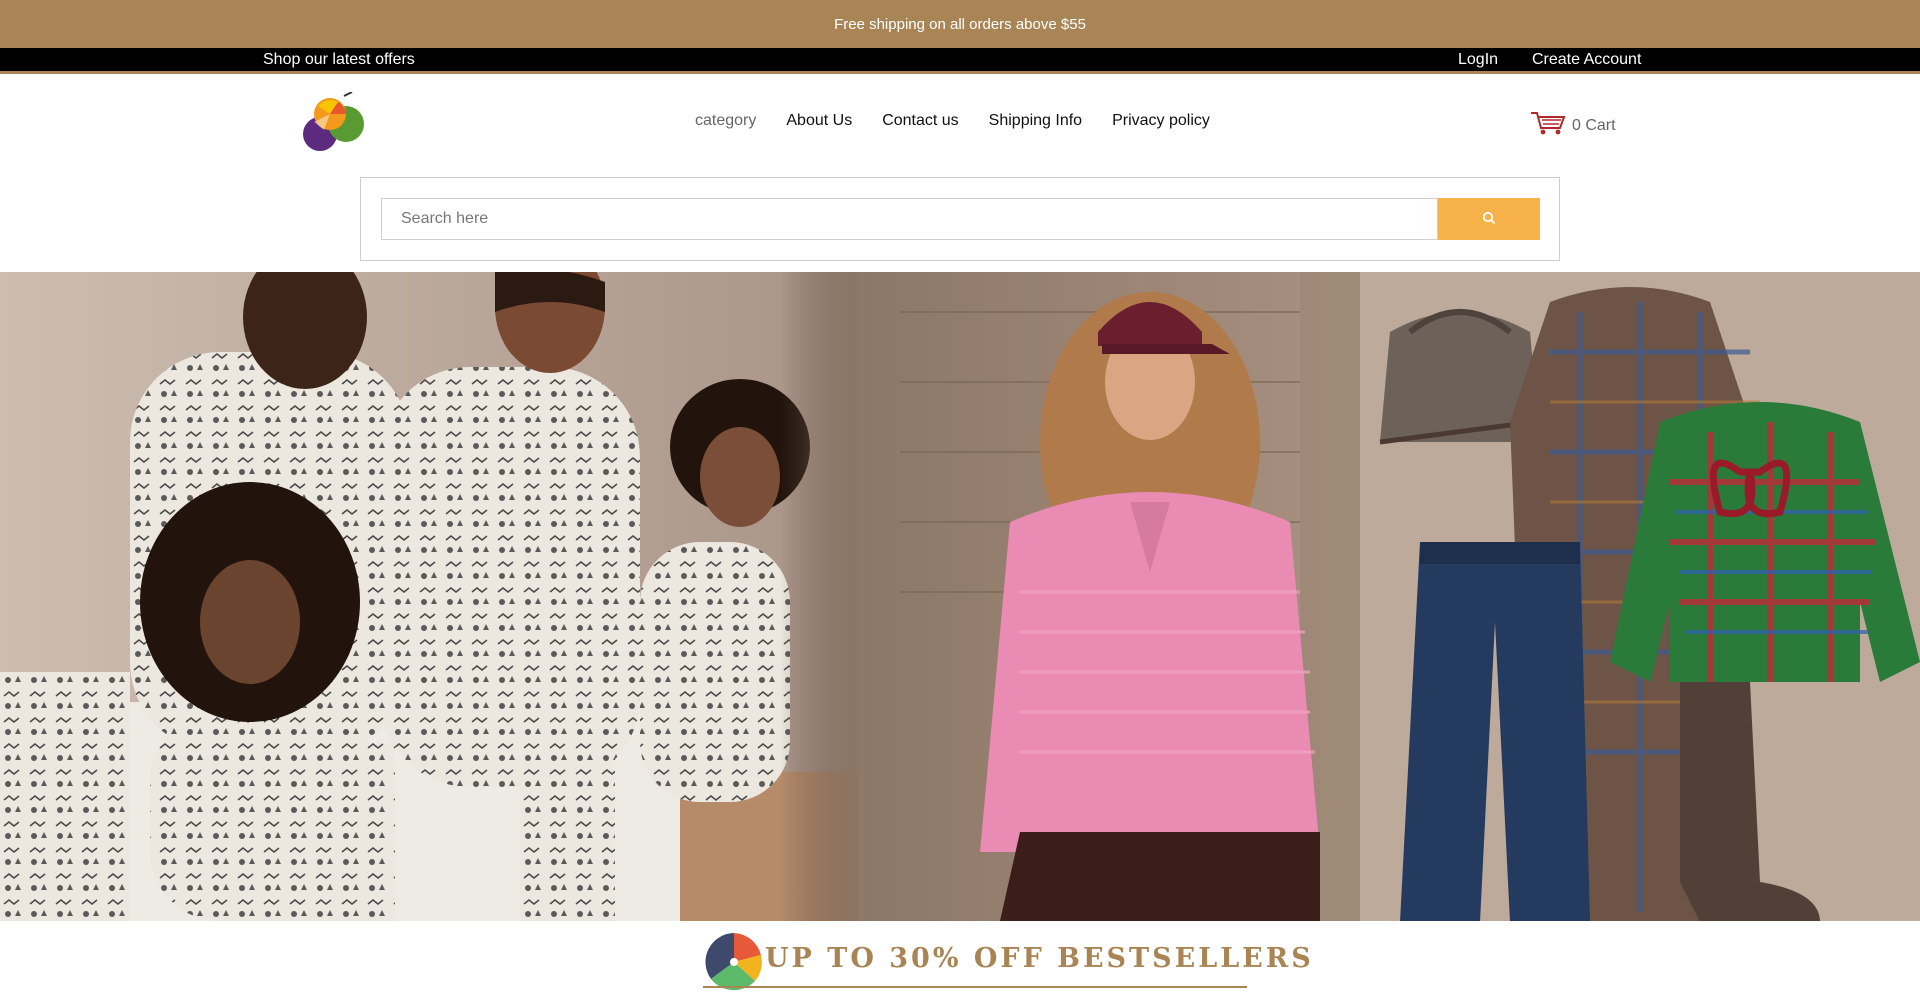  I want to click on nav-category: category, so click(725, 121).